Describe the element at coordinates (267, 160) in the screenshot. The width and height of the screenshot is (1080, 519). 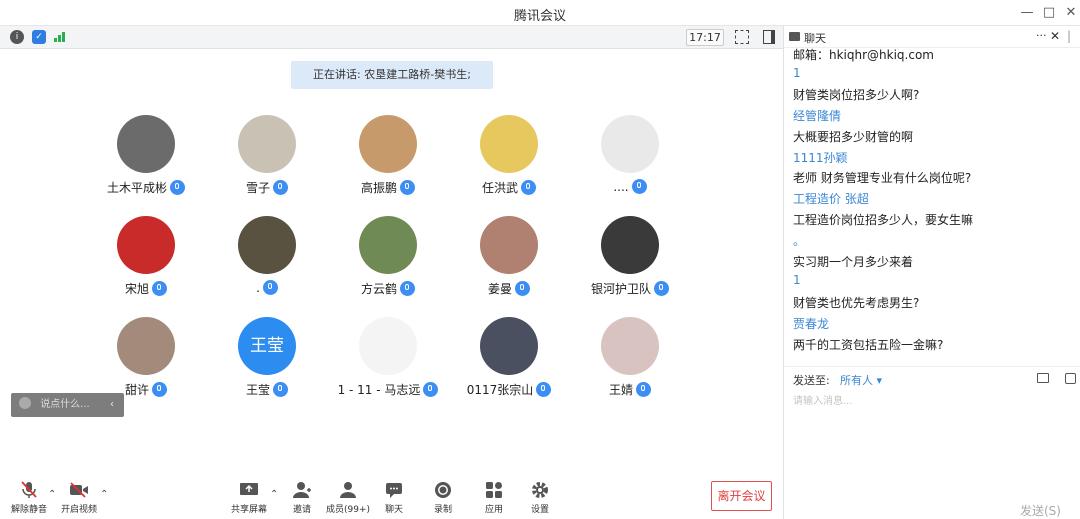
I see `participant-tile: 雪子` at that location.